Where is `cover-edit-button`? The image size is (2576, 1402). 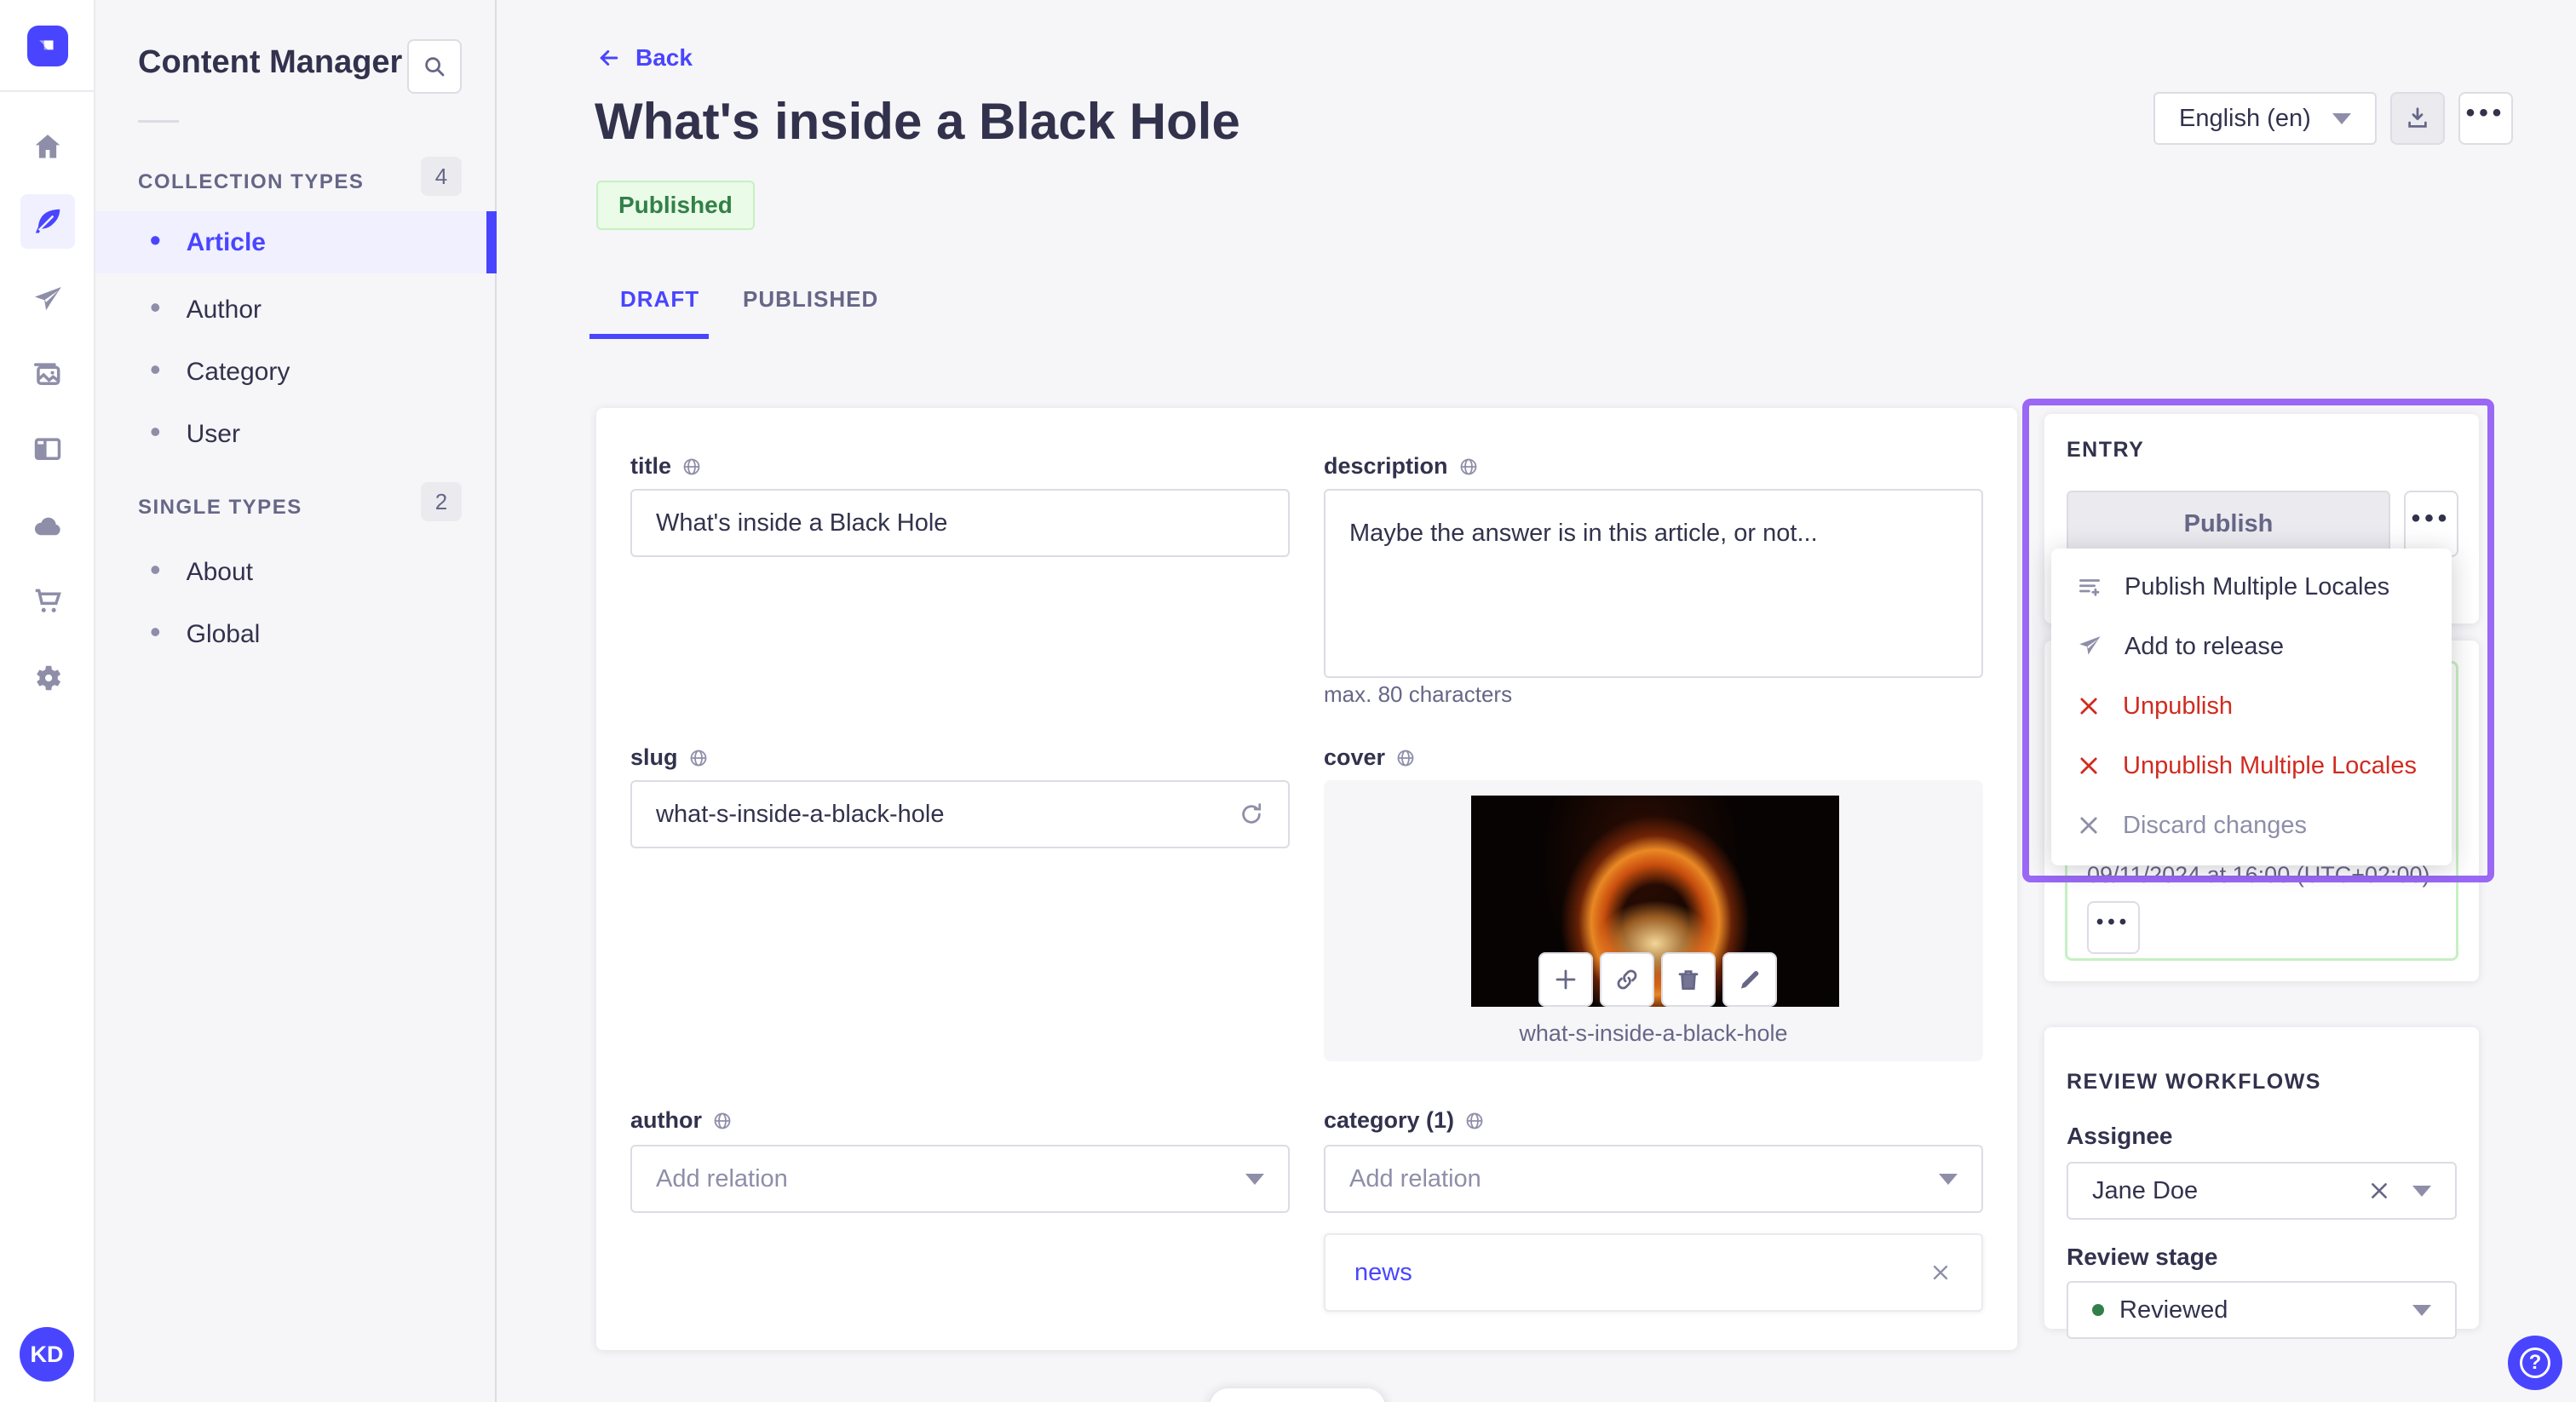 cover-edit-button is located at coordinates (1749, 979).